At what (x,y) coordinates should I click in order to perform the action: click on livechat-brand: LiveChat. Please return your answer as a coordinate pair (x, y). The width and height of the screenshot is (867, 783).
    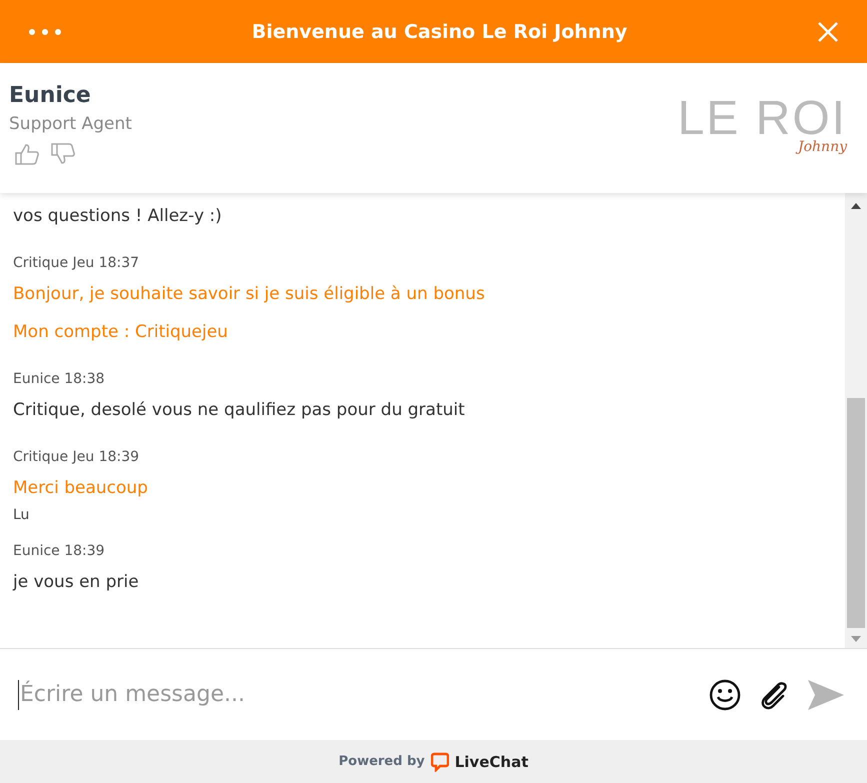
    Looking at the image, I should click on (491, 761).